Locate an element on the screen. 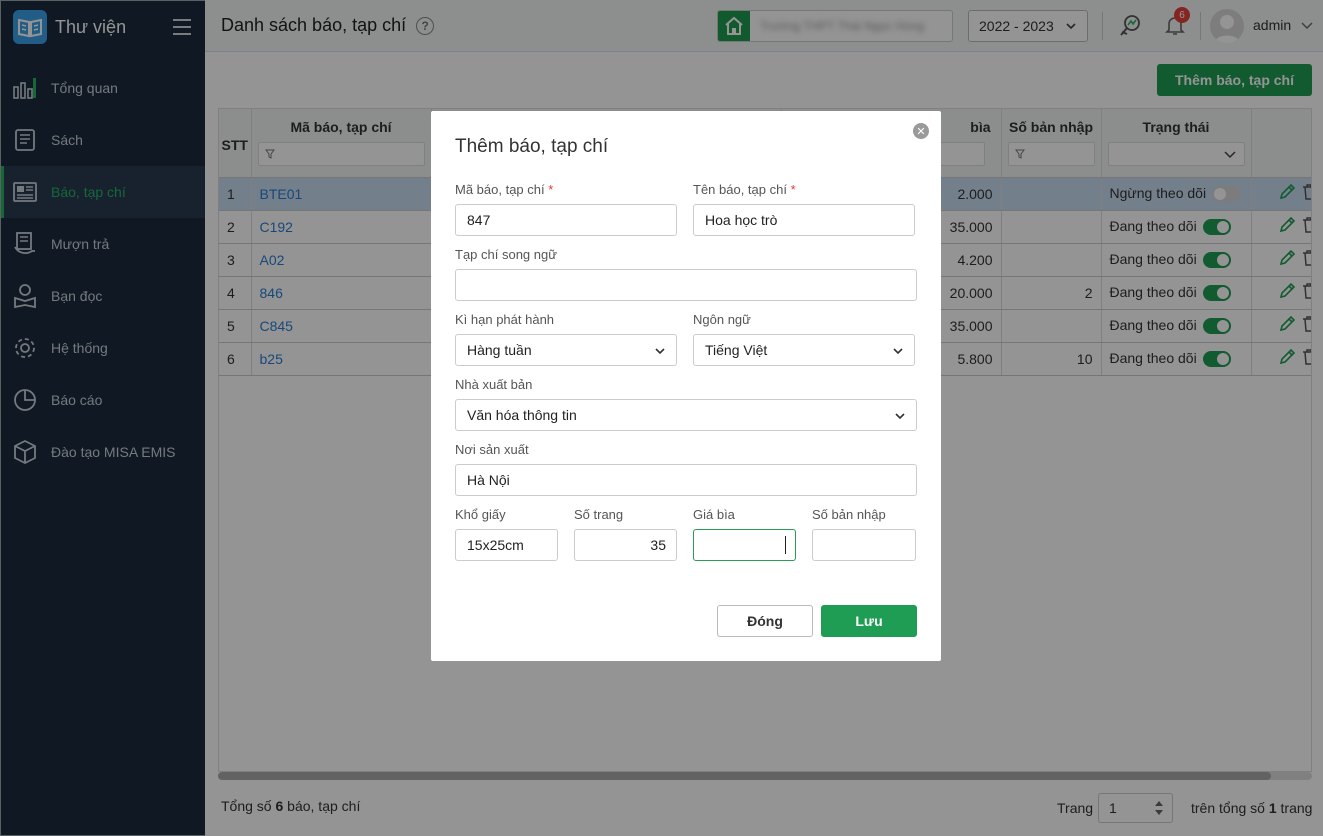  close-icon: ✕ is located at coordinates (921, 131).